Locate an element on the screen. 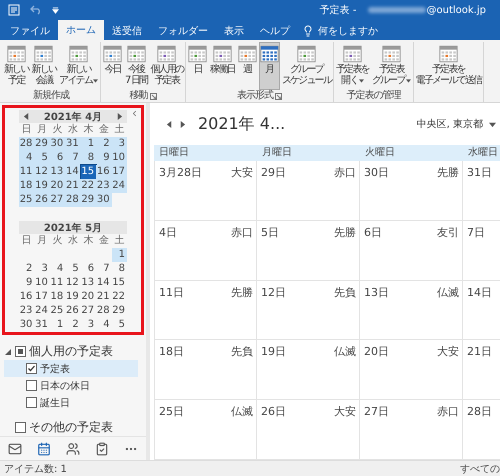  calendar-cell: 19日 仏滅 is located at coordinates (308, 370).